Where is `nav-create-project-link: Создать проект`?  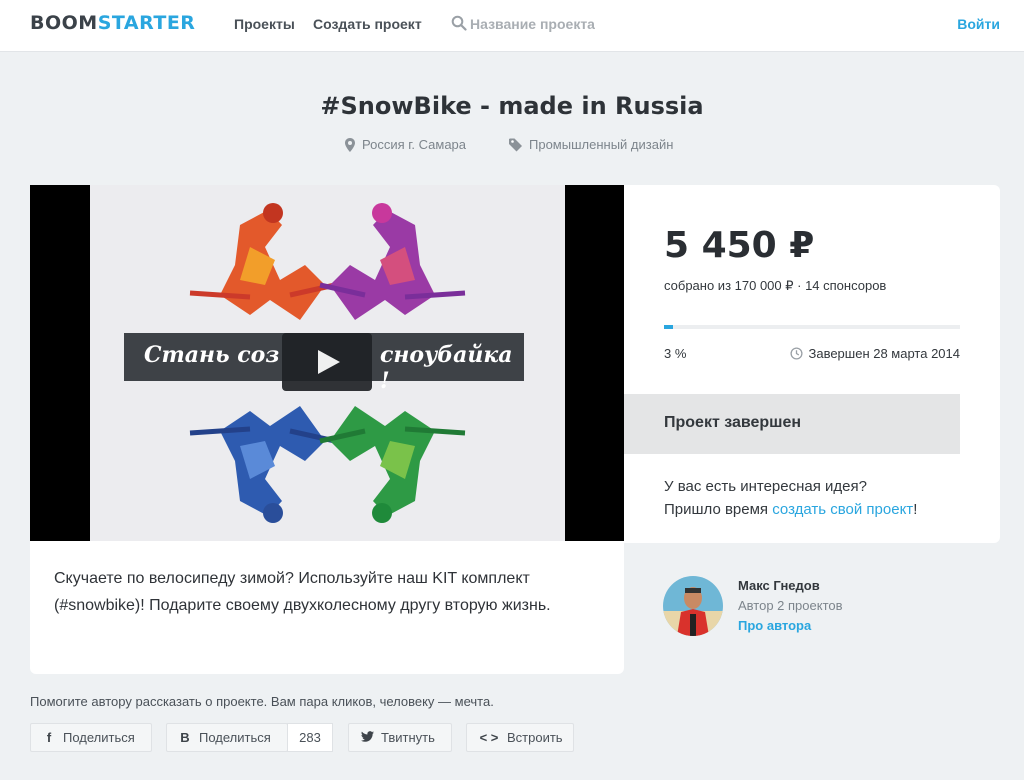 nav-create-project-link: Создать проект is located at coordinates (367, 24).